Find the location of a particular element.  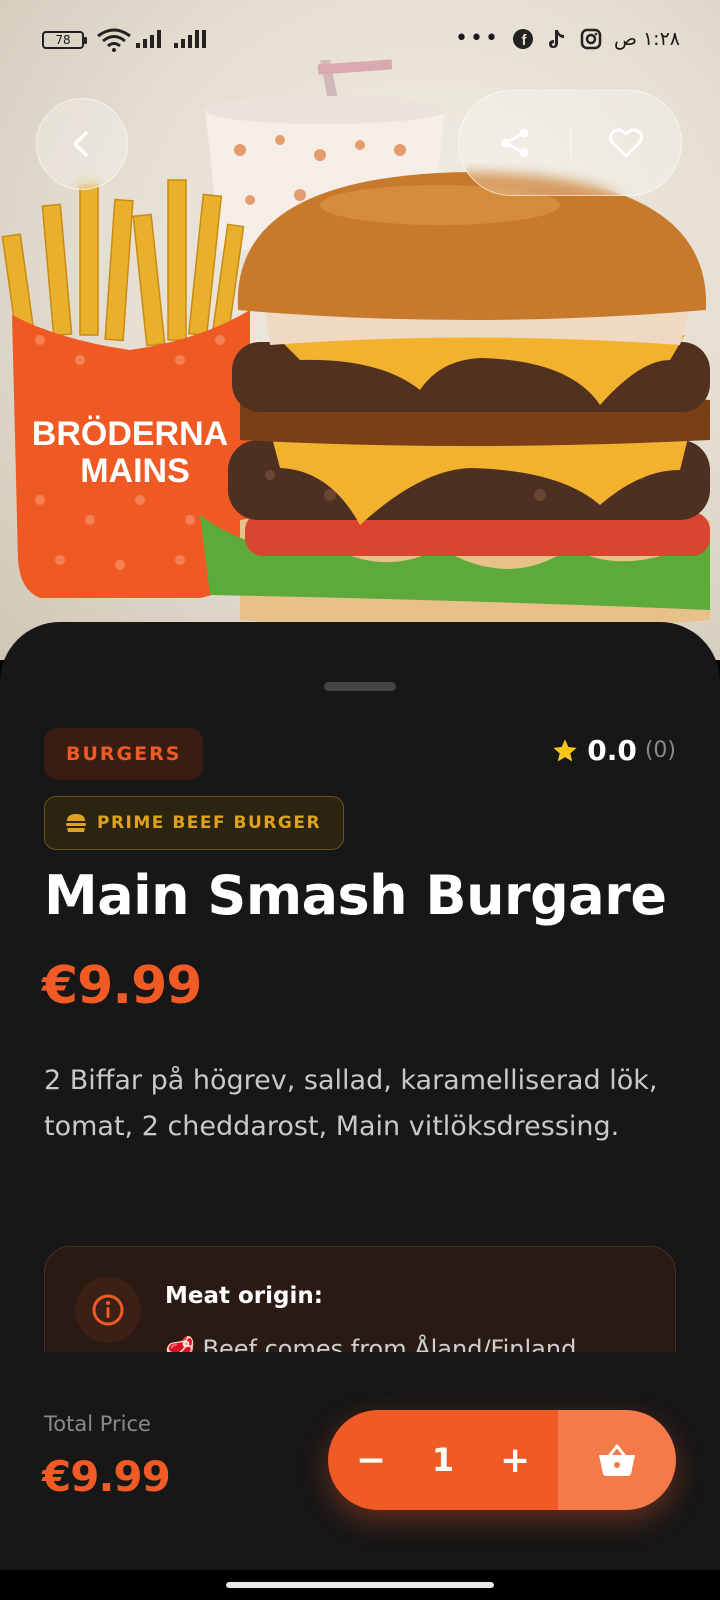

favorite-button is located at coordinates (626, 143).